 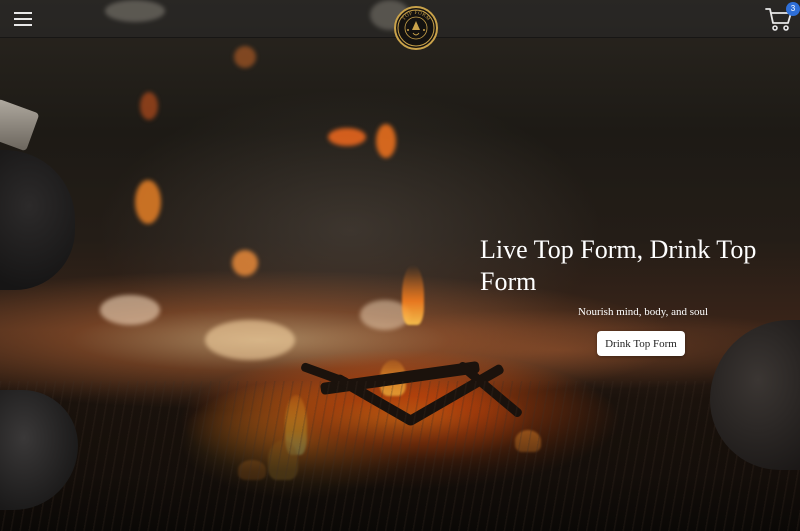 What do you see at coordinates (618, 265) in the screenshot?
I see `hero-title: Live Top Form, Drink Top Form` at bounding box center [618, 265].